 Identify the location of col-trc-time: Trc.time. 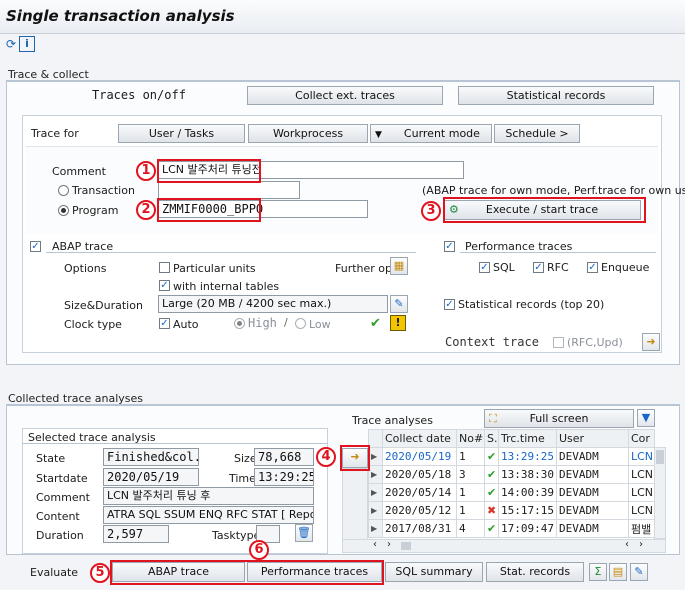
(527, 438).